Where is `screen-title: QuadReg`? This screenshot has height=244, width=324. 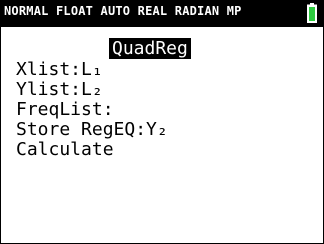 screen-title: QuadReg is located at coordinates (150, 48).